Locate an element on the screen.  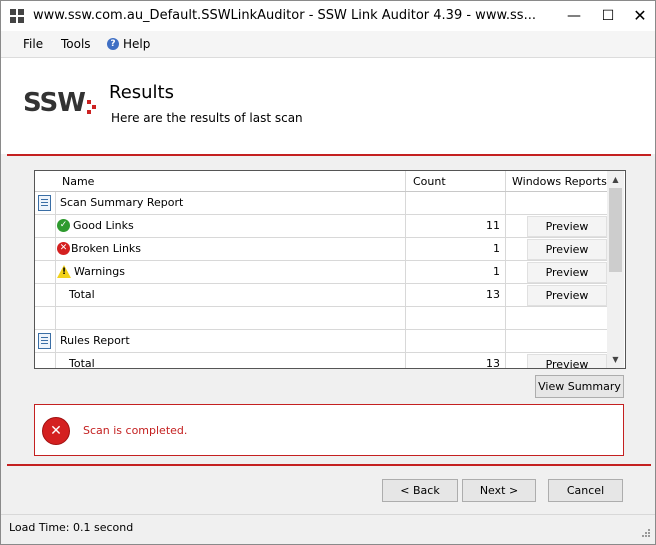
table-row: ✓ Good Links 11 Preview is located at coordinates (321, 226).